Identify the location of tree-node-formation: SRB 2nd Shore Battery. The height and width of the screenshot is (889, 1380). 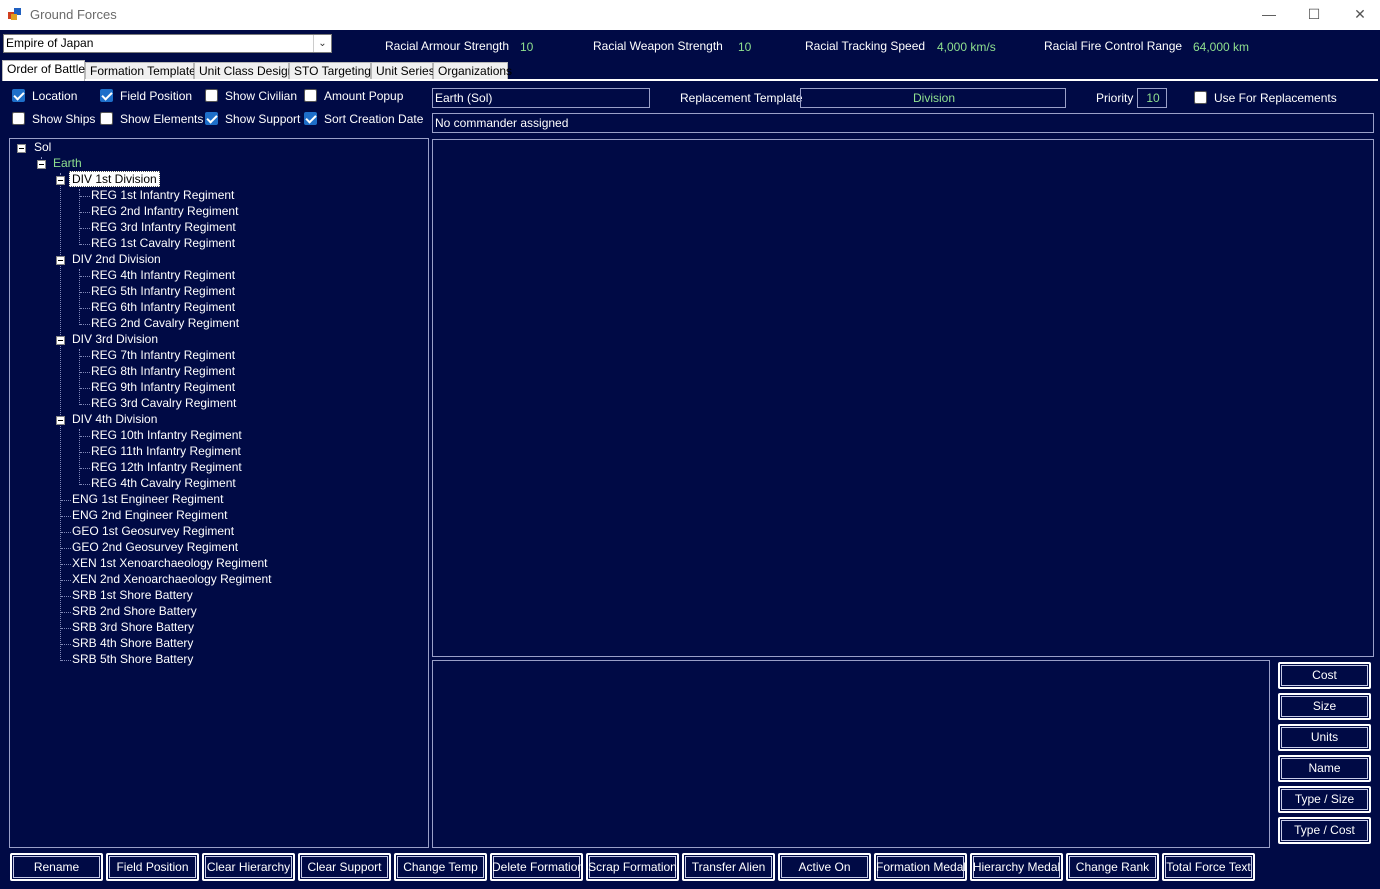
(134, 612).